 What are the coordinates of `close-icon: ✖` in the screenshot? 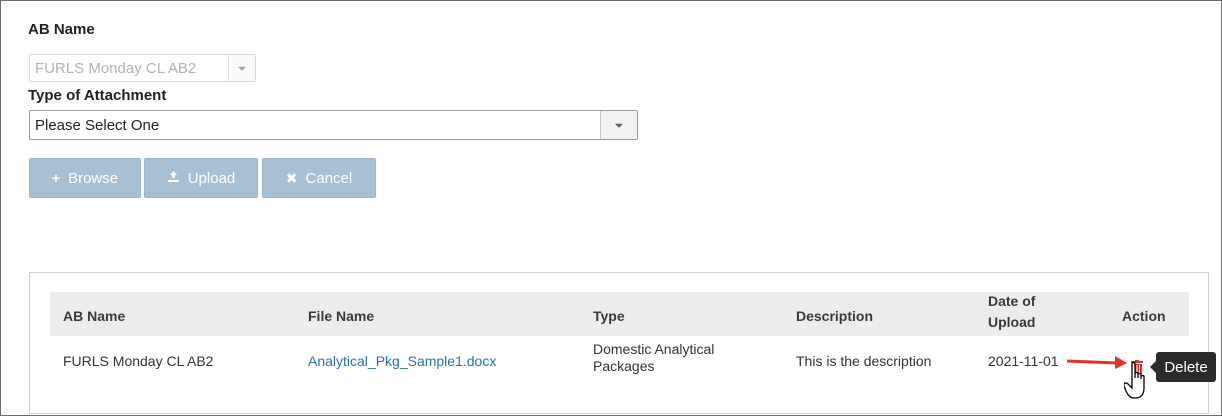 It's located at (291, 177).